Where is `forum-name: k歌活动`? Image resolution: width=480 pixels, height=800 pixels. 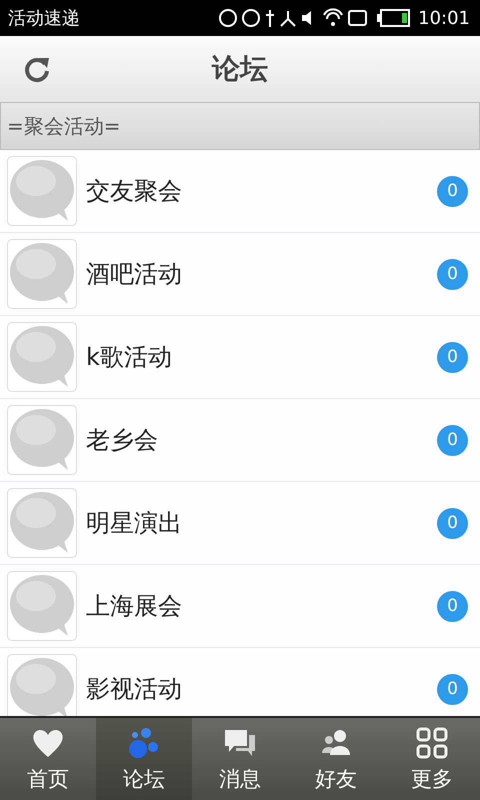
forum-name: k歌活动 is located at coordinates (129, 357).